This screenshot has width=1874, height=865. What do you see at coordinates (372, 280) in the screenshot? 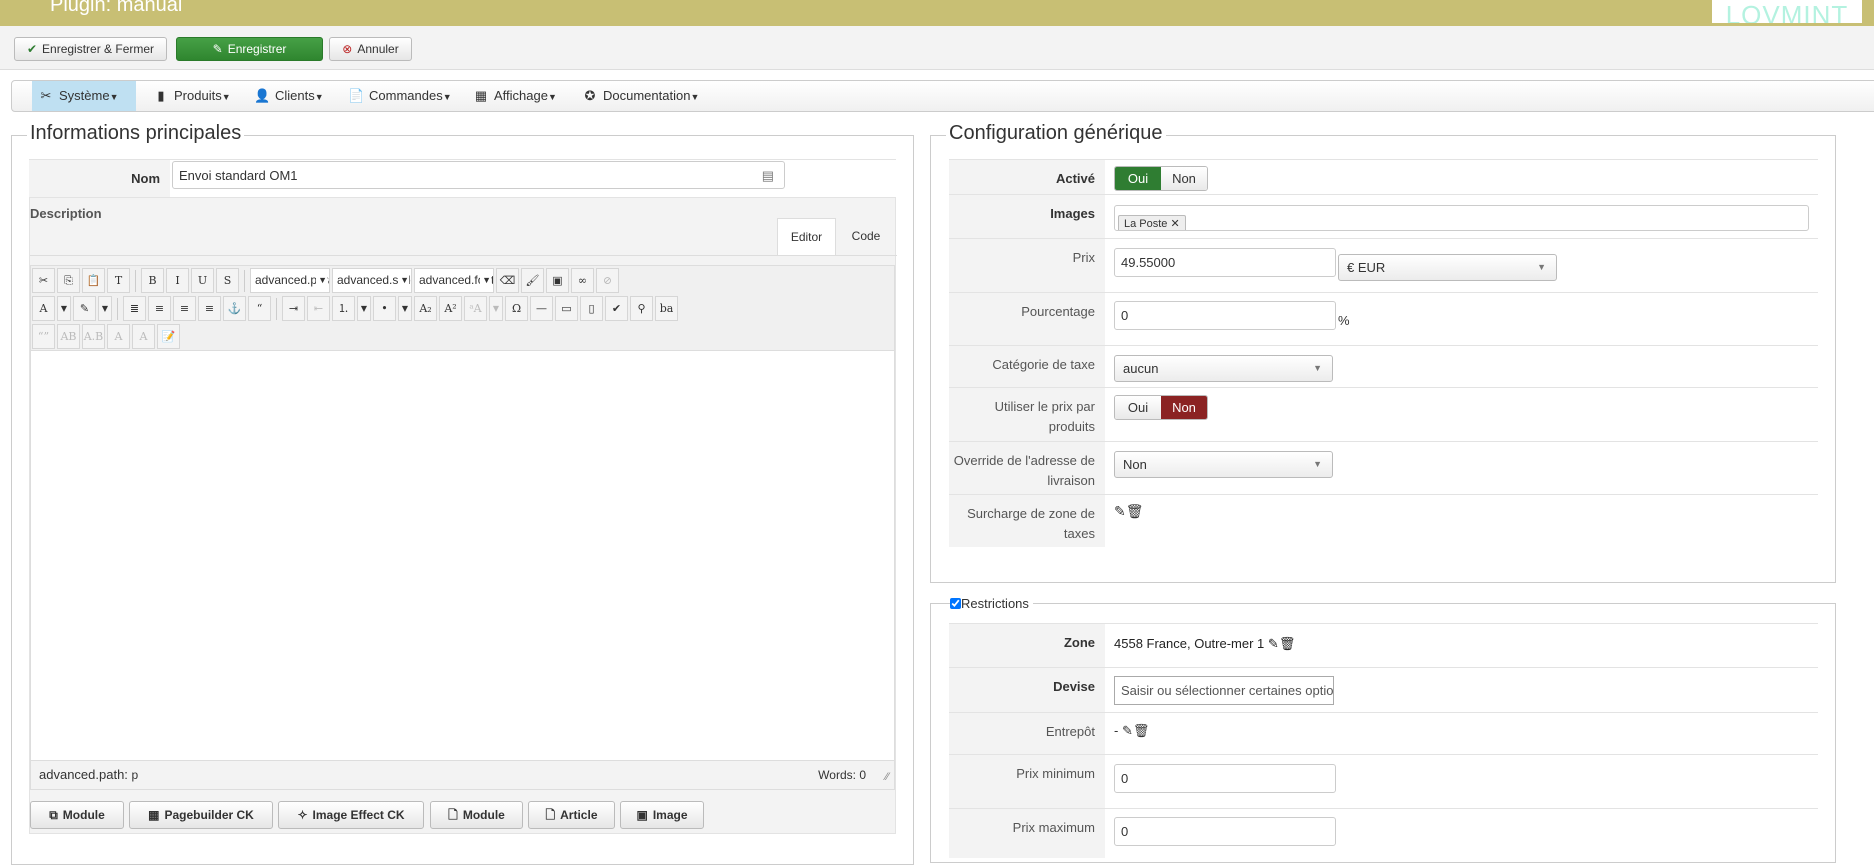
I see `toolbar-dropdown: advanced.style ▼` at bounding box center [372, 280].